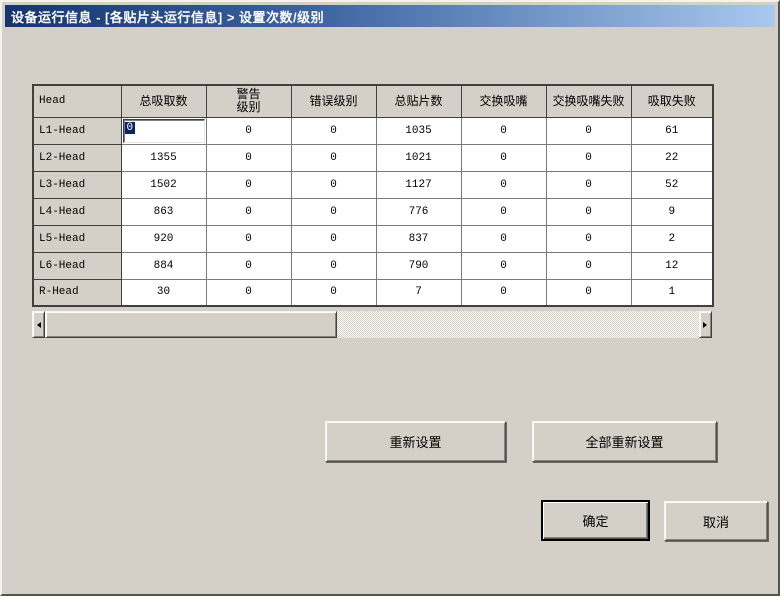  What do you see at coordinates (77, 265) in the screenshot?
I see `row-header: L6-Head` at bounding box center [77, 265].